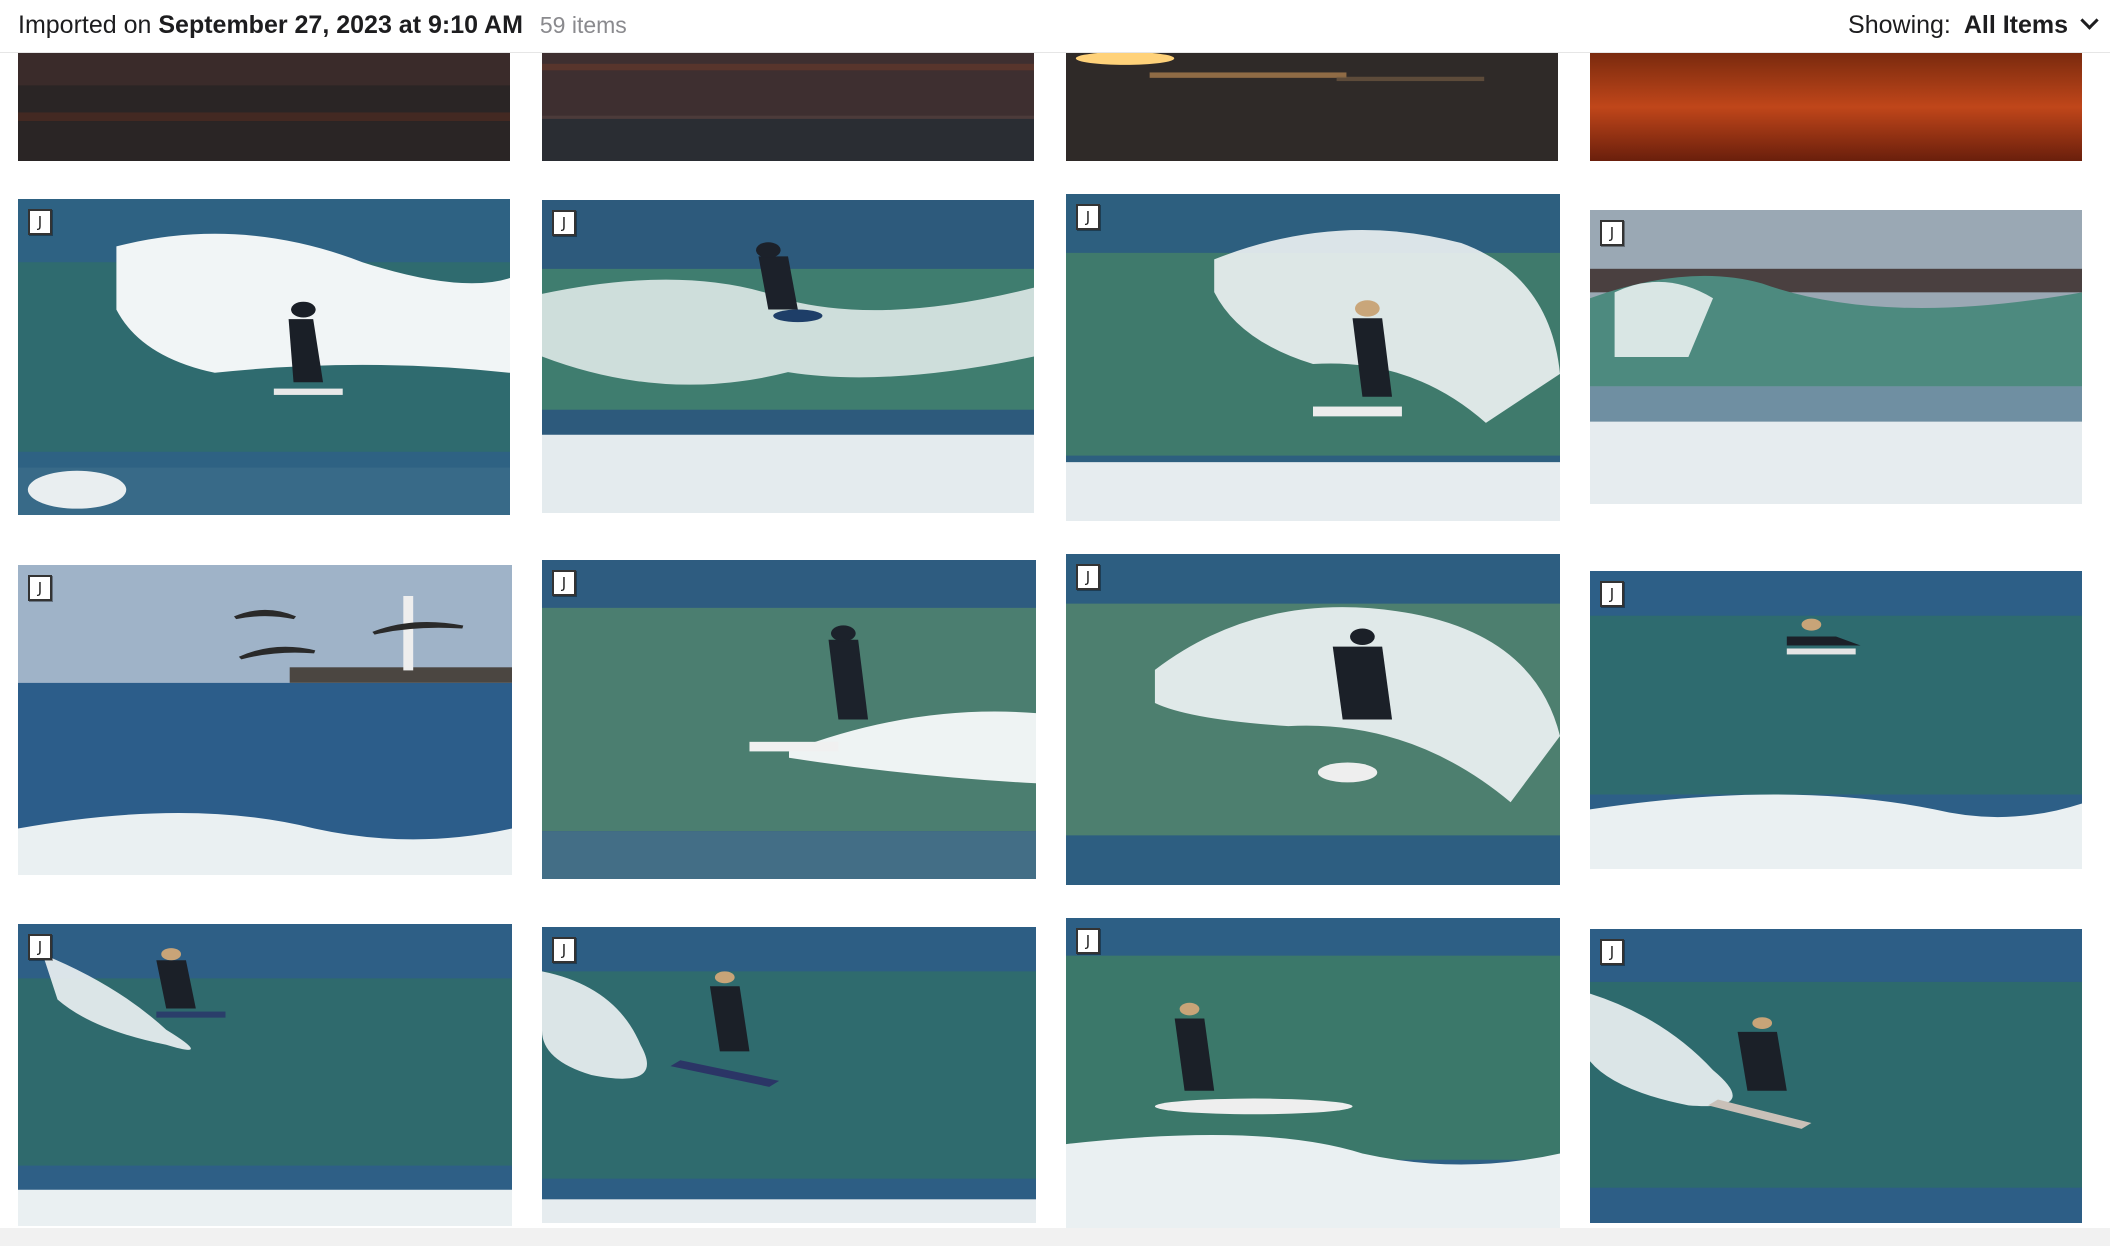  What do you see at coordinates (1899, 25) in the screenshot?
I see `showing-label: Showing:` at bounding box center [1899, 25].